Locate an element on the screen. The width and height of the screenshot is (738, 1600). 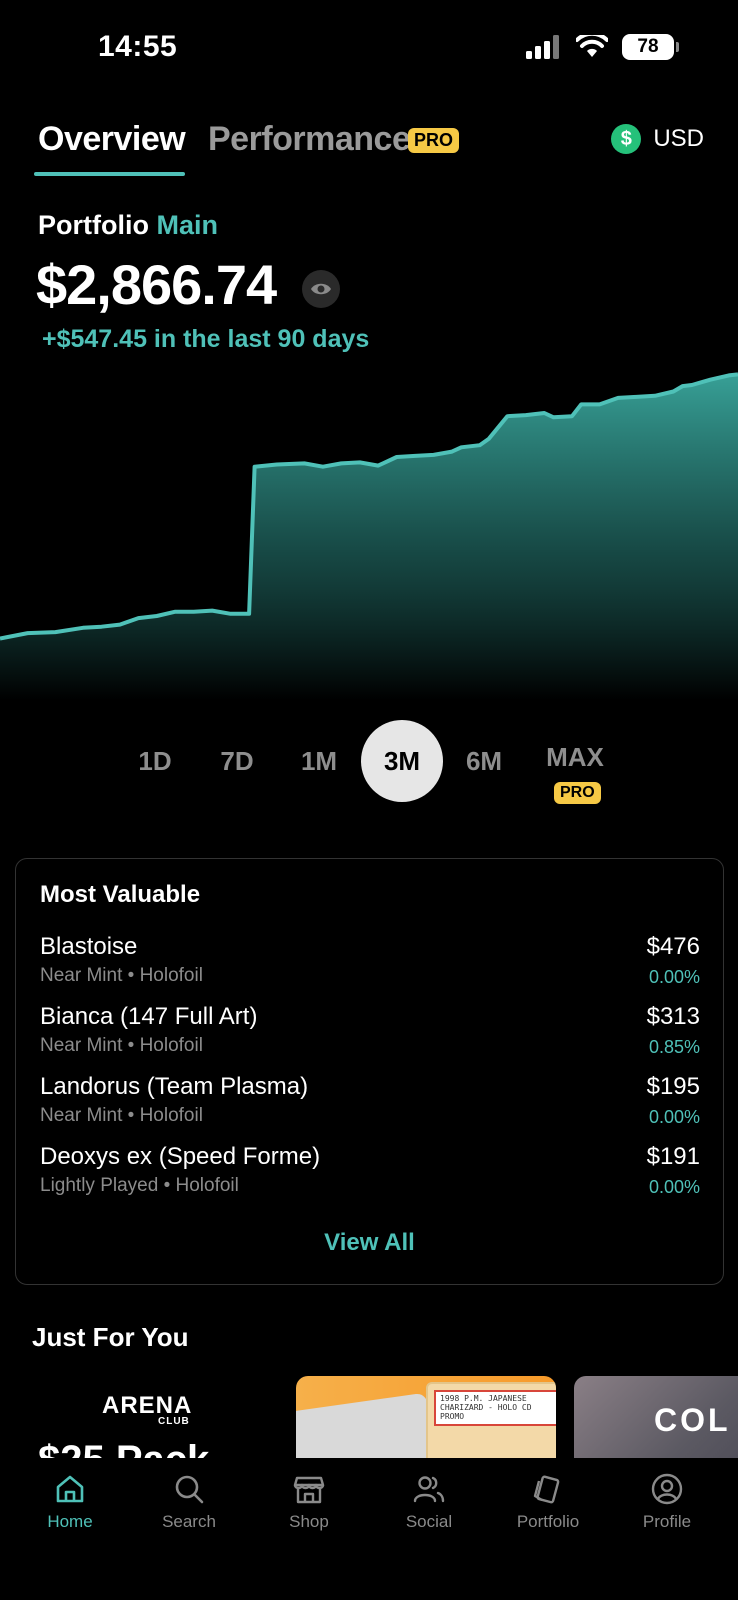
status-time: 14:55 is located at coordinates (138, 46).